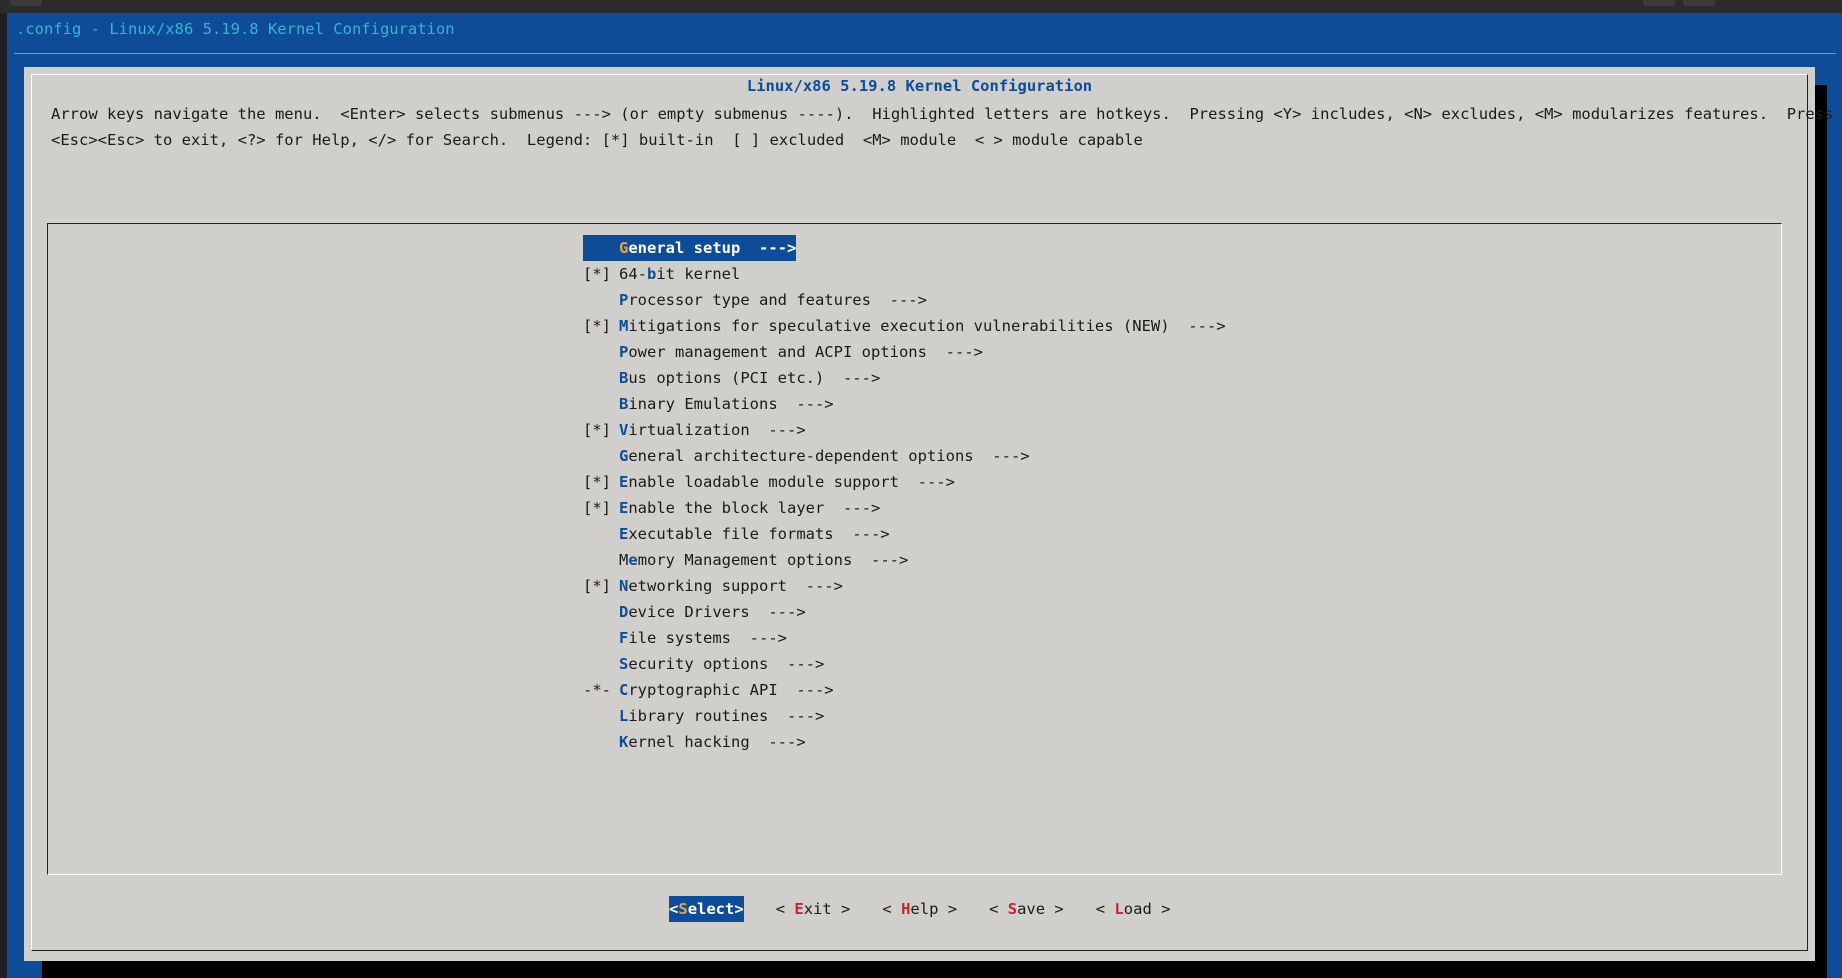 Image resolution: width=1842 pixels, height=978 pixels. What do you see at coordinates (813, 909) in the screenshot?
I see `exit-button: < Exit >` at bounding box center [813, 909].